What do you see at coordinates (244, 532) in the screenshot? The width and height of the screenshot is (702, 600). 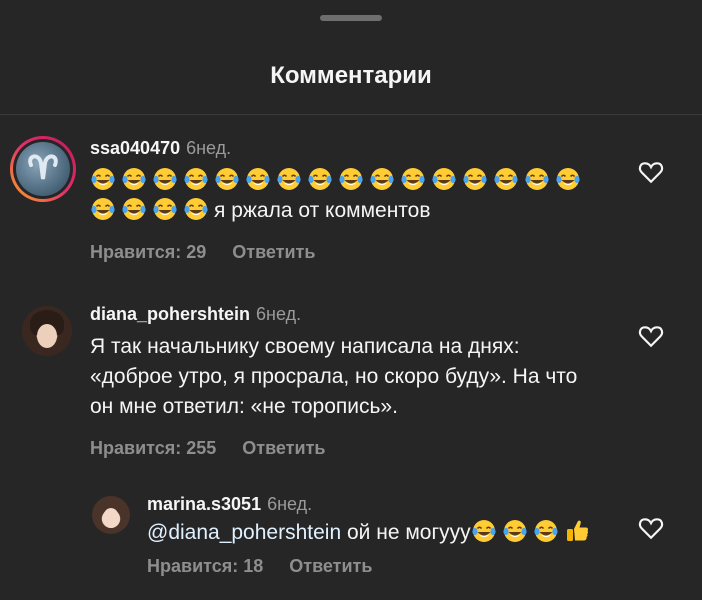 I see `mention-link: @diana_pohershtein` at bounding box center [244, 532].